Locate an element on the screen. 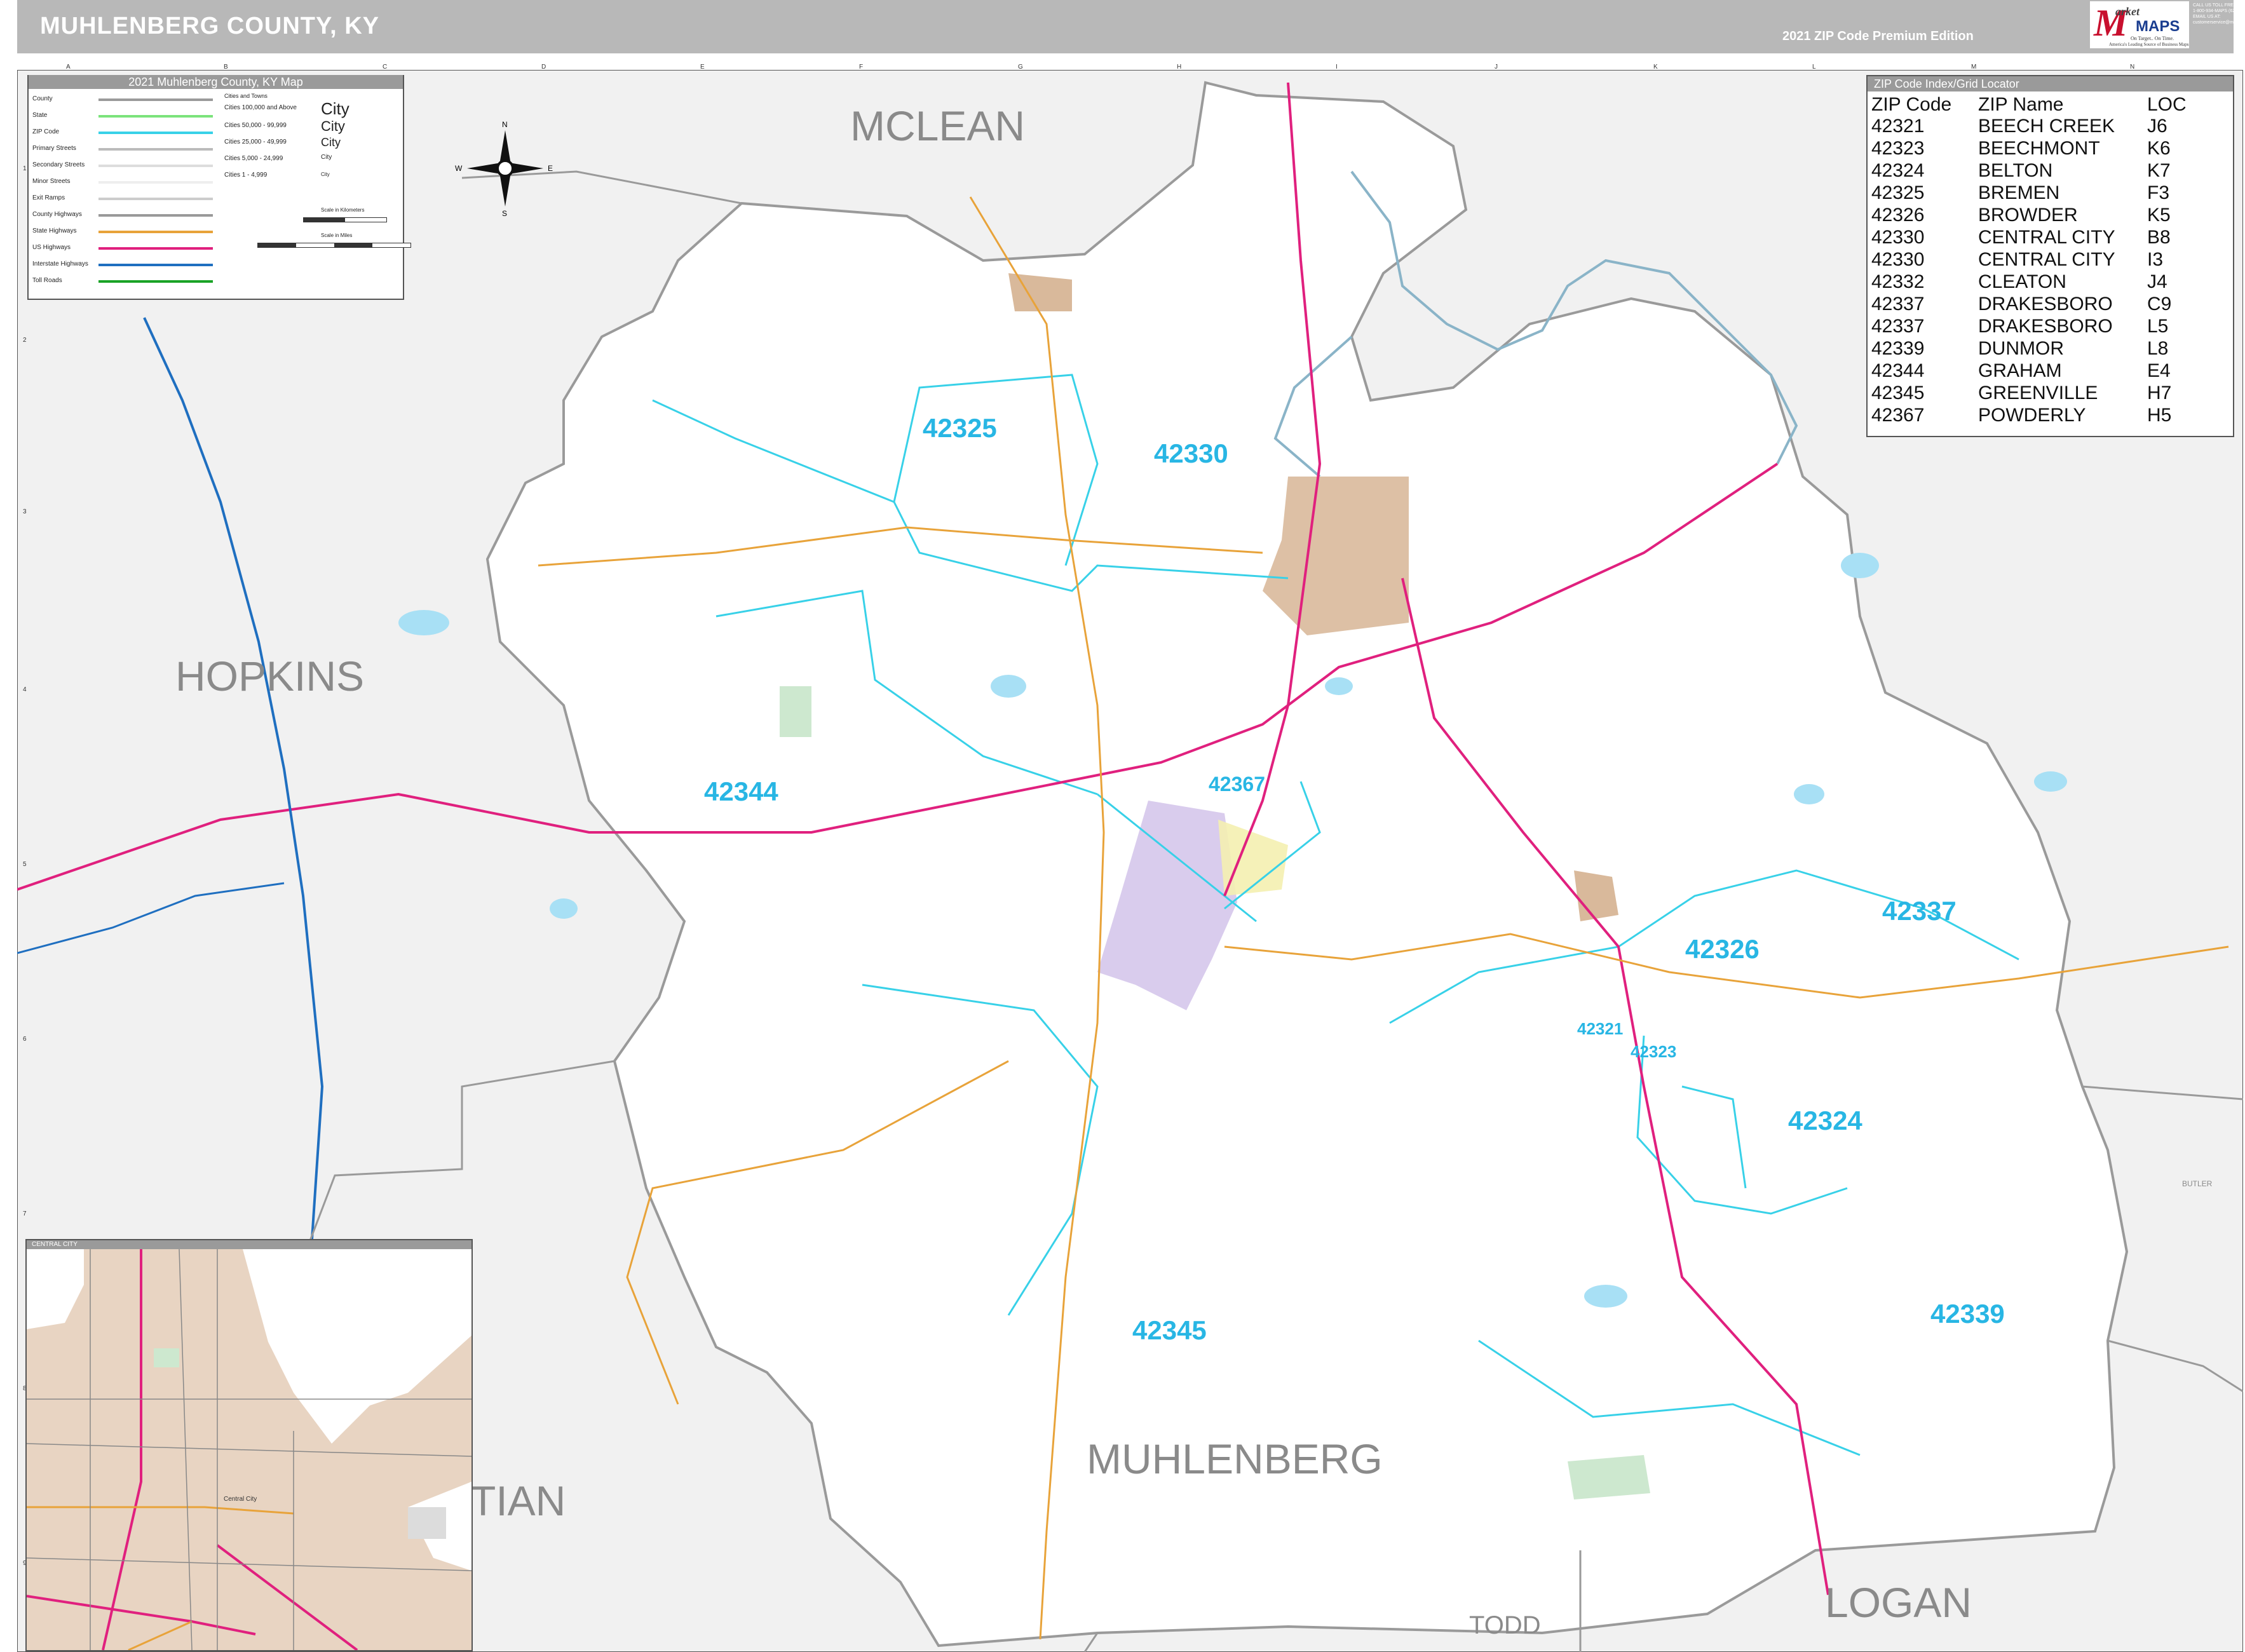 The image size is (2245, 1652). zip-index-cell: DRAKESBORO is located at coordinates (2045, 327).